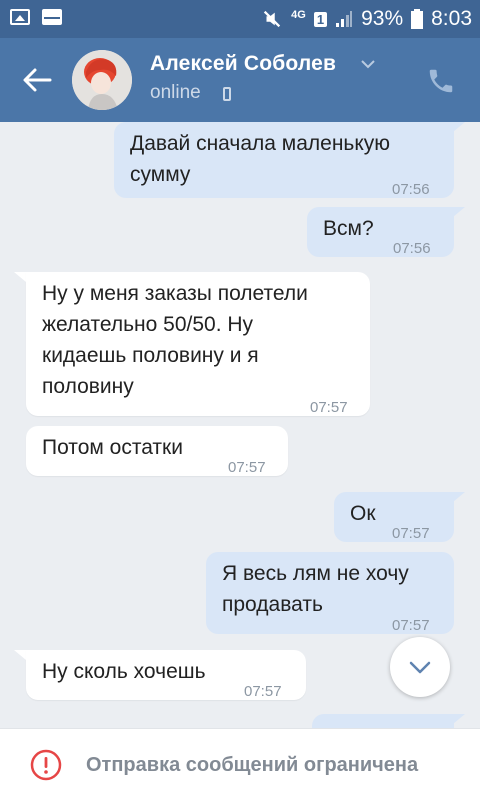 Image resolution: width=480 pixels, height=801 pixels. Describe the element at coordinates (252, 765) in the screenshot. I see `messaging-restricted-text: Отправка сообщений ограничена` at that location.